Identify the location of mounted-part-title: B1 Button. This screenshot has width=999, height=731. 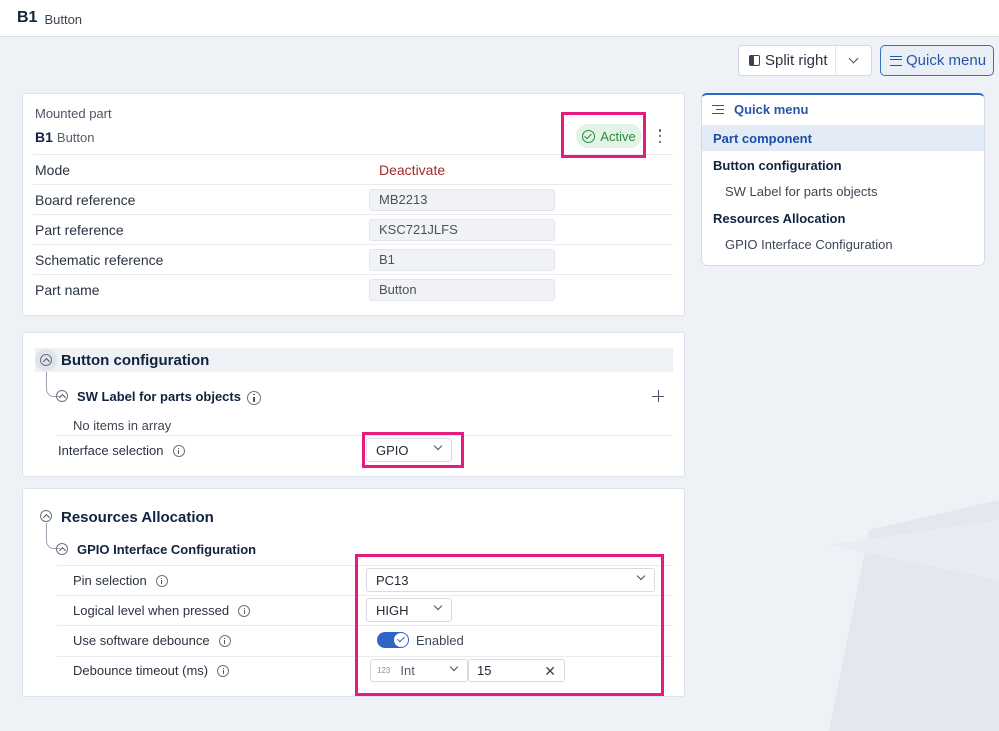
(65, 137).